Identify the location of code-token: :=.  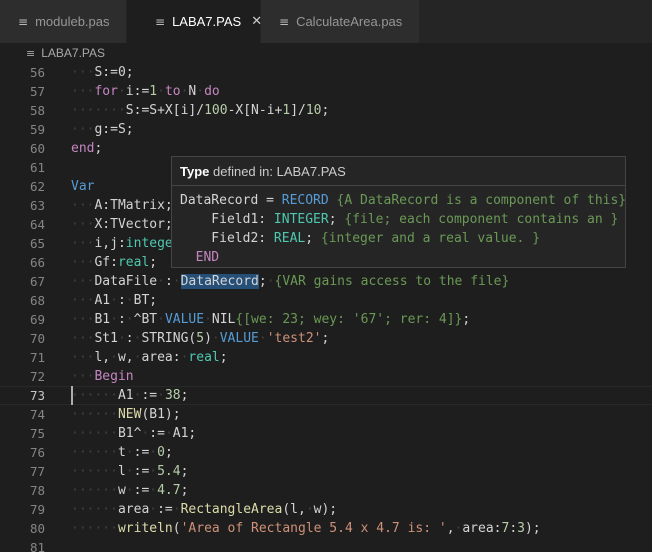
(141, 471).